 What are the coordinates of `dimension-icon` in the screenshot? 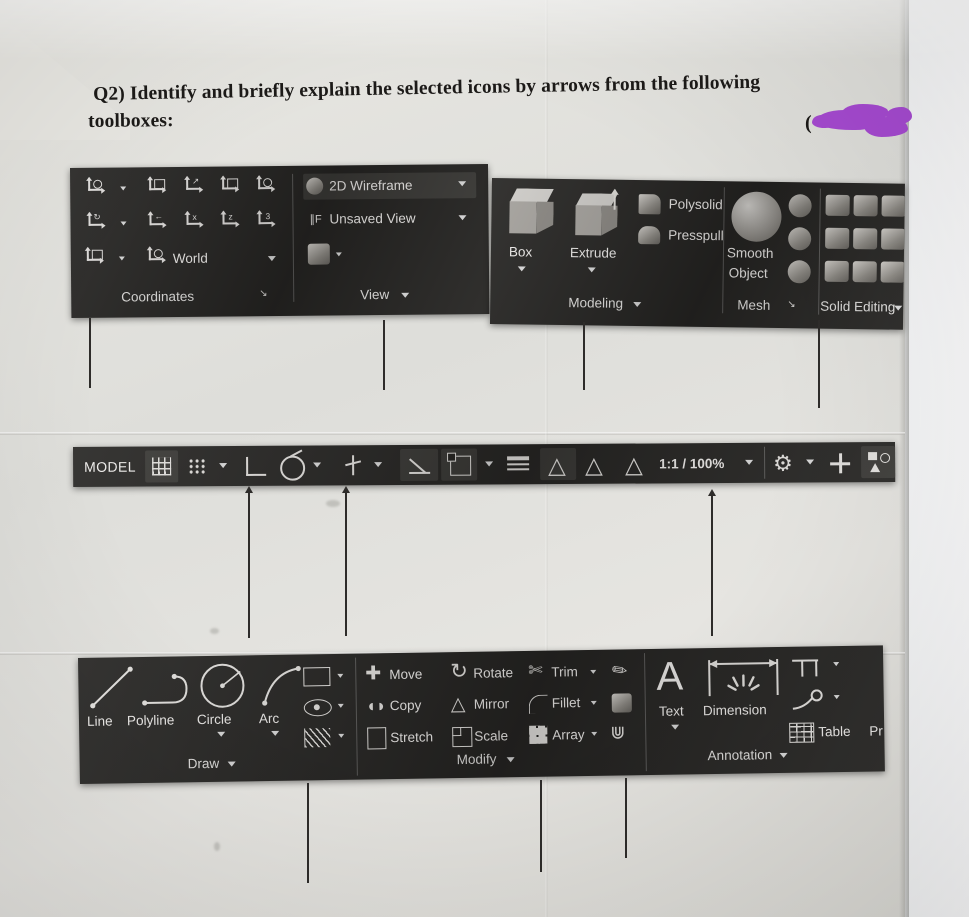 It's located at (743, 676).